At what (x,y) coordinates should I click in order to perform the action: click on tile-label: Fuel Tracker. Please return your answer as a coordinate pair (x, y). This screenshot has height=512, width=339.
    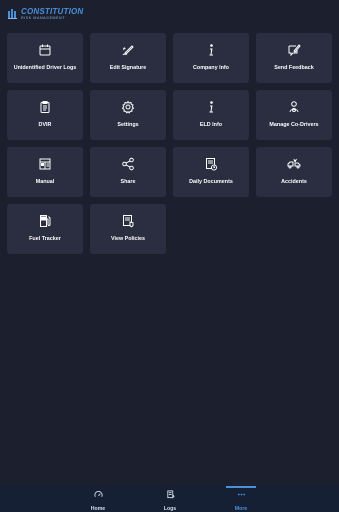
    Looking at the image, I should click on (45, 239).